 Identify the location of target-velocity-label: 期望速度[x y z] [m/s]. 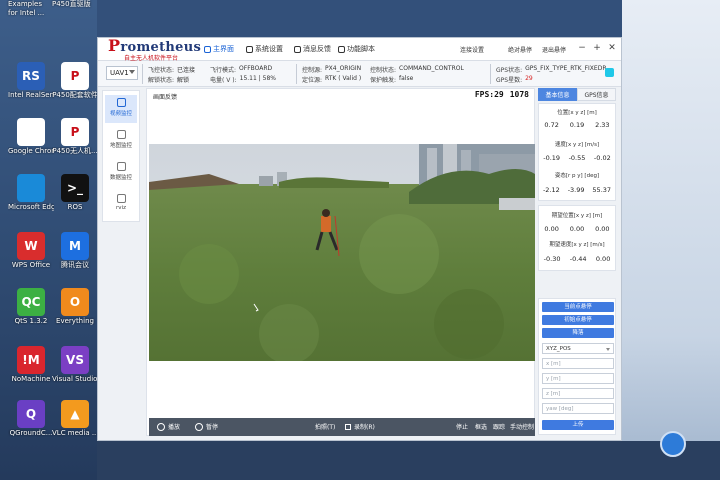
(577, 245).